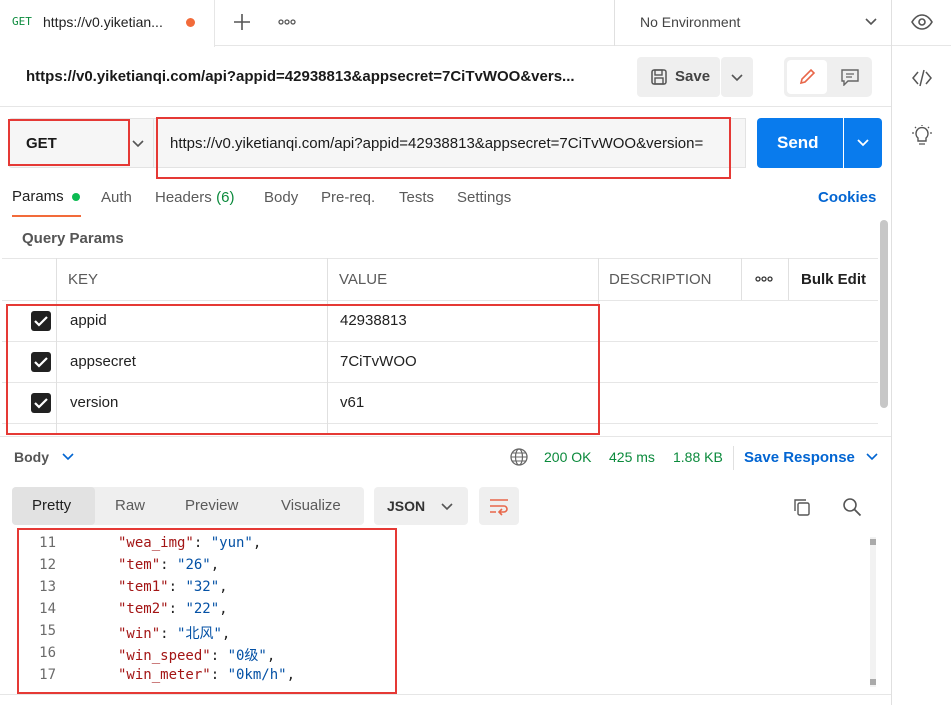  I want to click on lightbulb-button, so click(922, 136).